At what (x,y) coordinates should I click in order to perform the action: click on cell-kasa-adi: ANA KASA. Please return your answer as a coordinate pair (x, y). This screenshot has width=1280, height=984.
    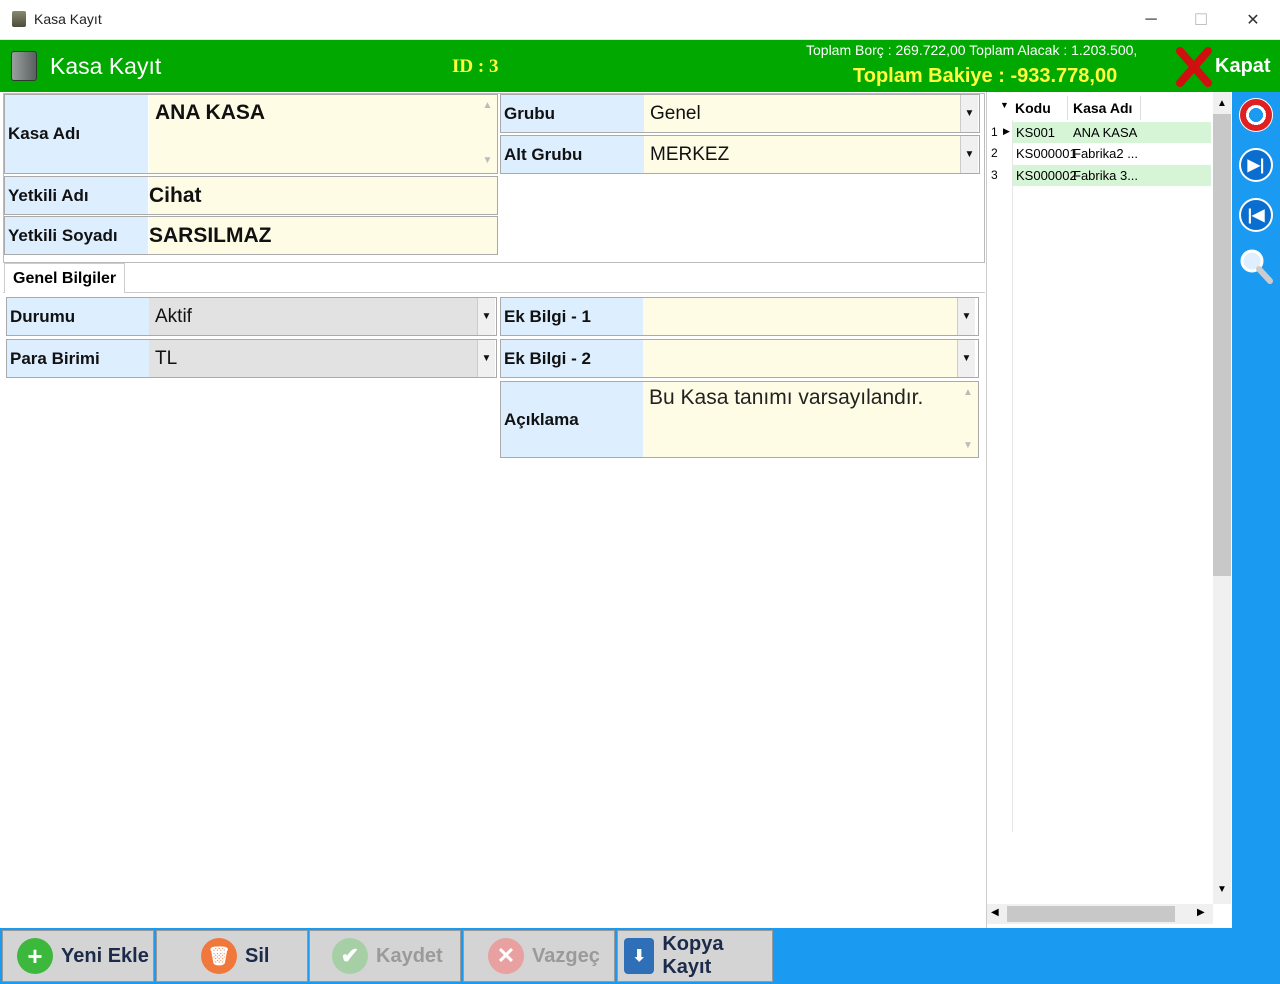
    Looking at the image, I should click on (1105, 132).